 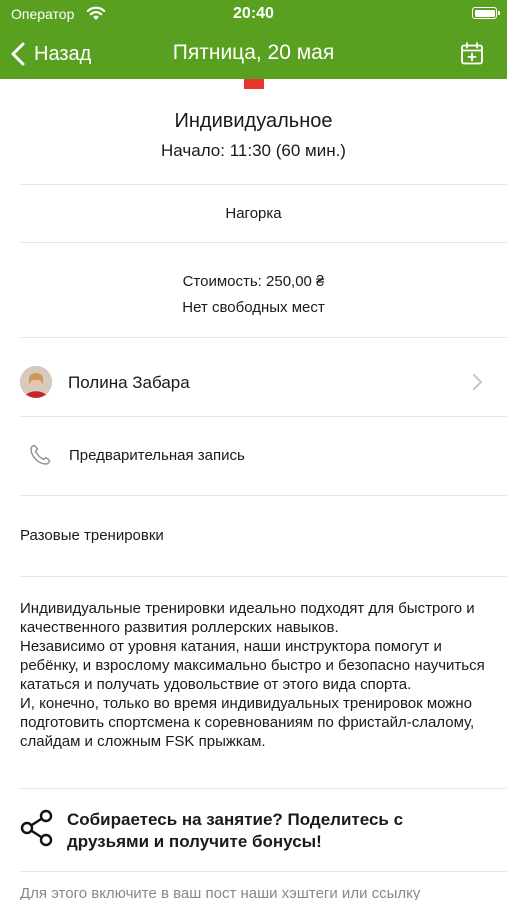 I want to click on clock: 20:40, so click(x=253, y=13).